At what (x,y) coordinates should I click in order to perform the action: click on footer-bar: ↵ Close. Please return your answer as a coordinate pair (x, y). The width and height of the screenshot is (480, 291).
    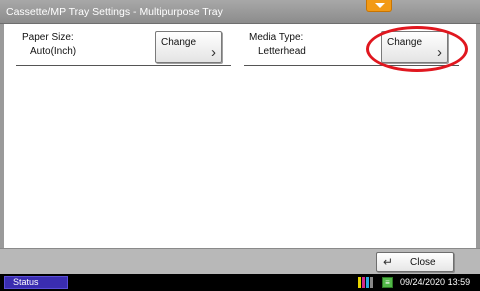
    Looking at the image, I should click on (240, 261).